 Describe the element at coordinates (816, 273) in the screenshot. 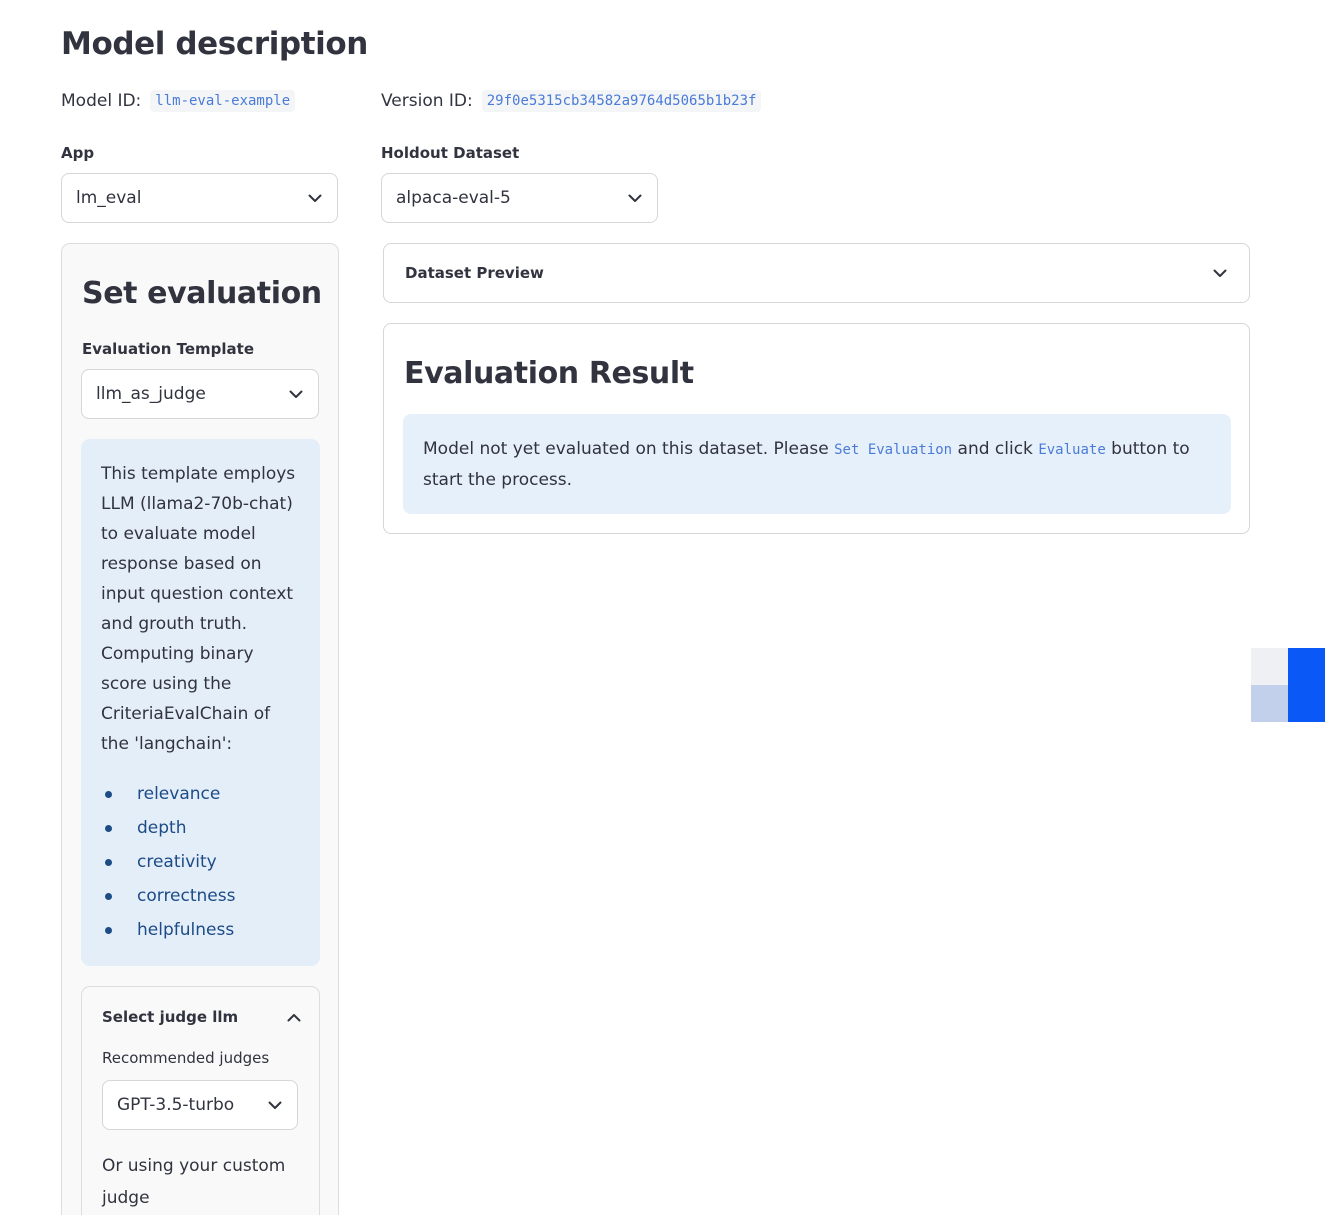

I see `dataset-preview-expander: Dataset Preview` at that location.